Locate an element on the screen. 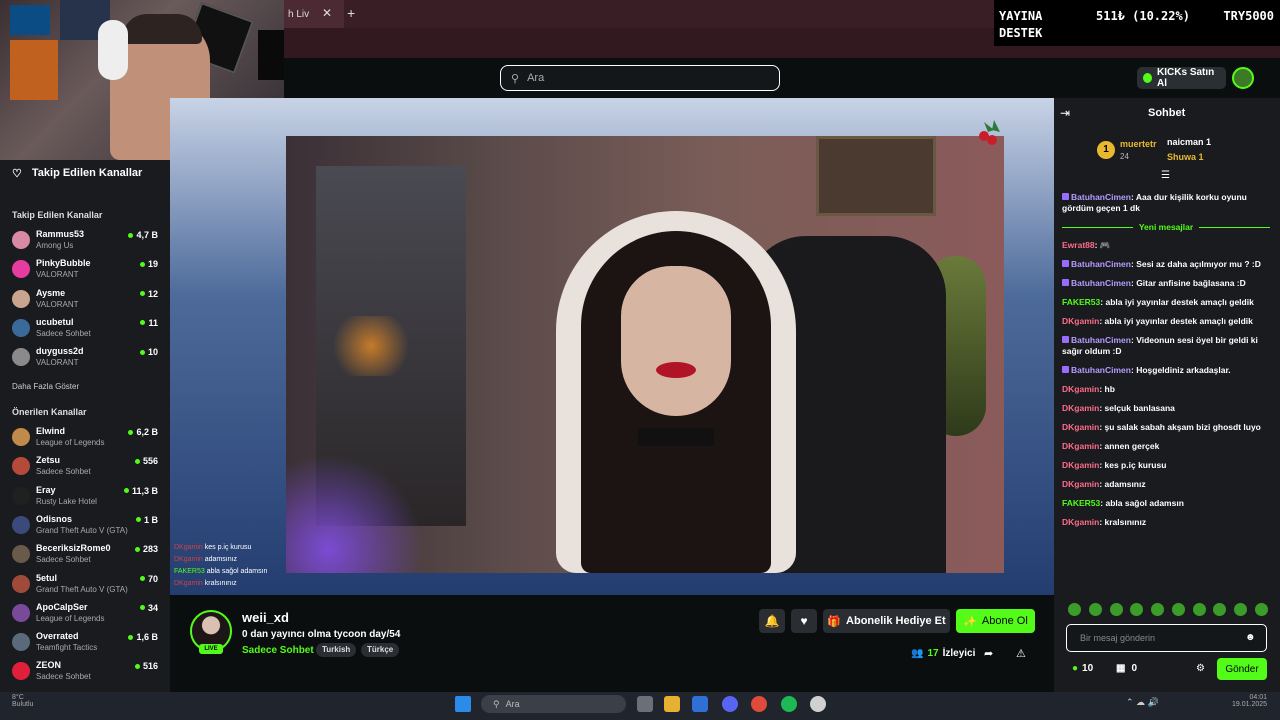  clock: 04:01 19.01.2025 is located at coordinates (1249, 701).